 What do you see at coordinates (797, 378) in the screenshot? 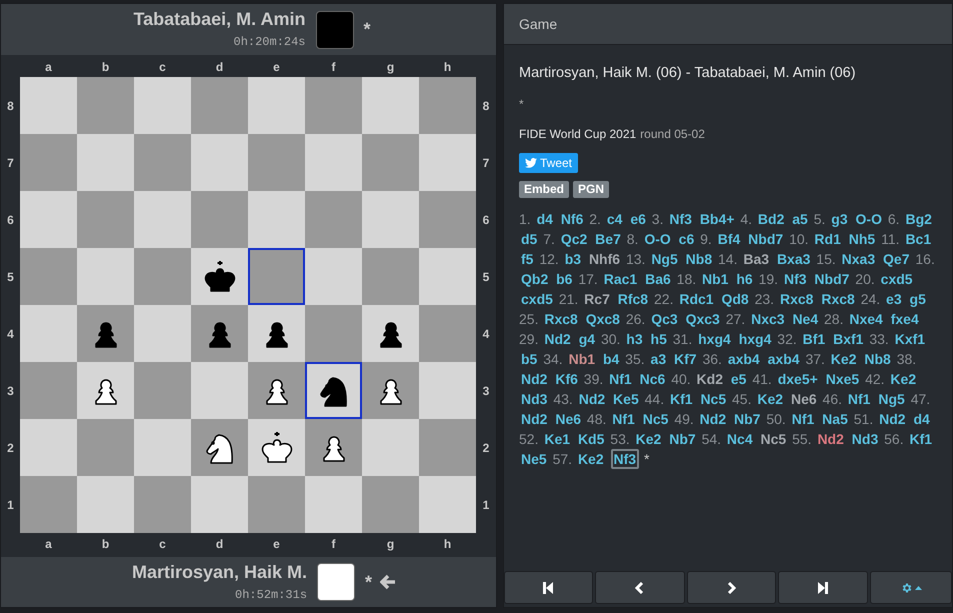
I see `move: dxe5+` at bounding box center [797, 378].